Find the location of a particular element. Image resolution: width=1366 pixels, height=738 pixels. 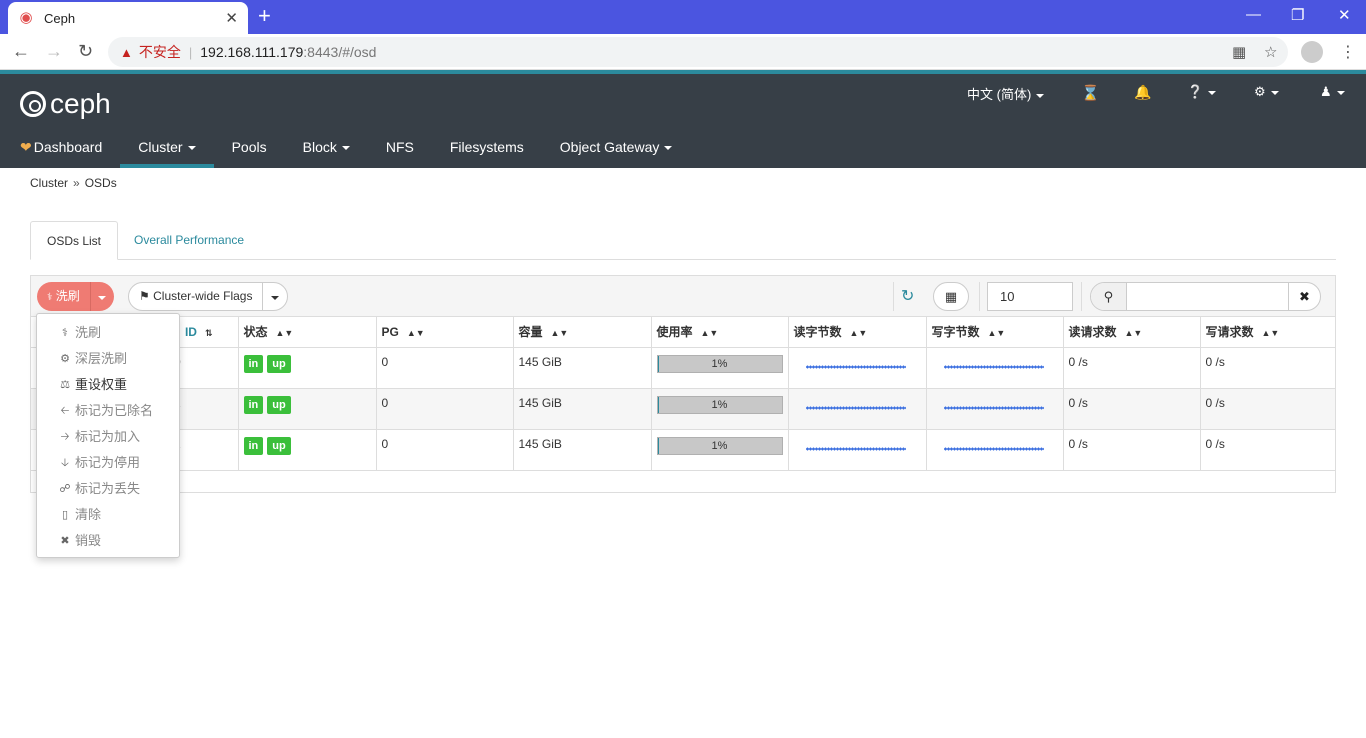

page-size-input: 10 is located at coordinates (1030, 296).